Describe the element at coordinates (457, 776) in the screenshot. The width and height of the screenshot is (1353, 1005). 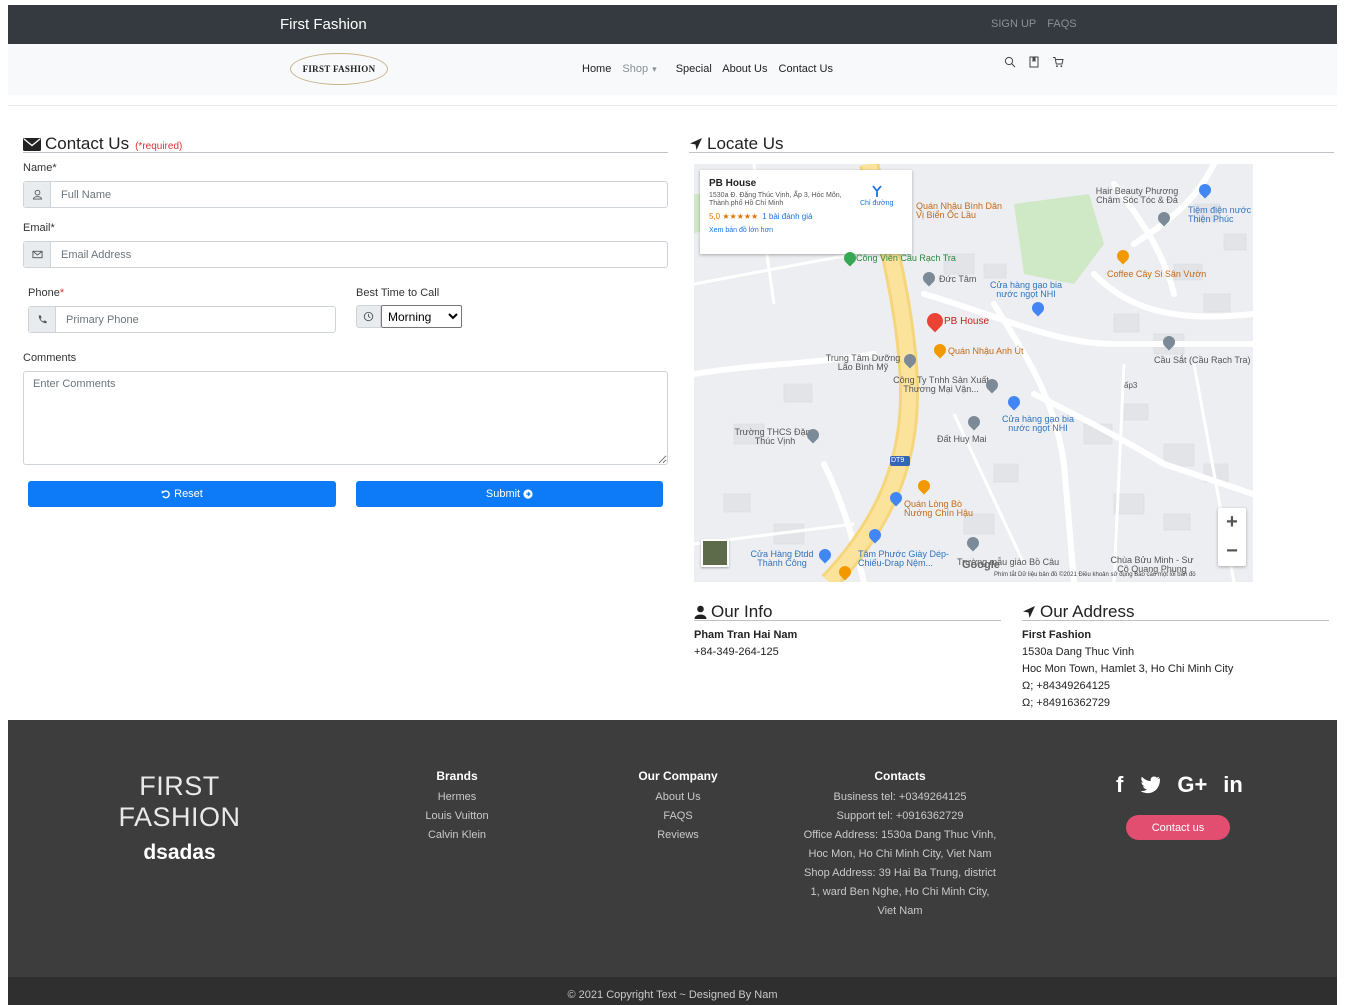
I see `footer-brands-title: Brands` at that location.